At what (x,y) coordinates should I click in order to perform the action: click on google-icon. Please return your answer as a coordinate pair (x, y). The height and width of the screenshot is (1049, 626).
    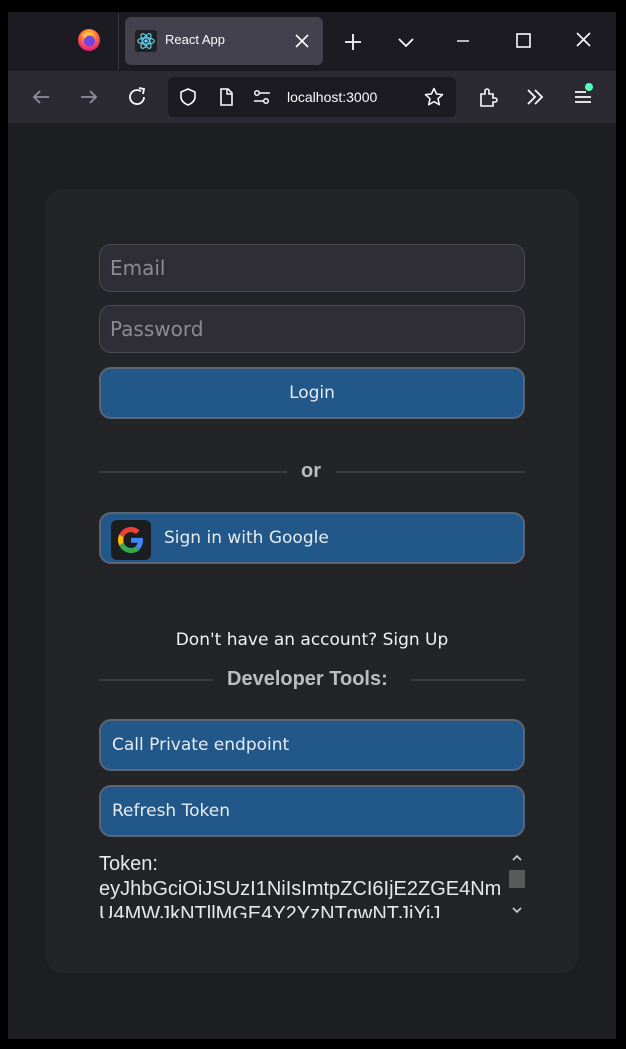
    Looking at the image, I should click on (130, 540).